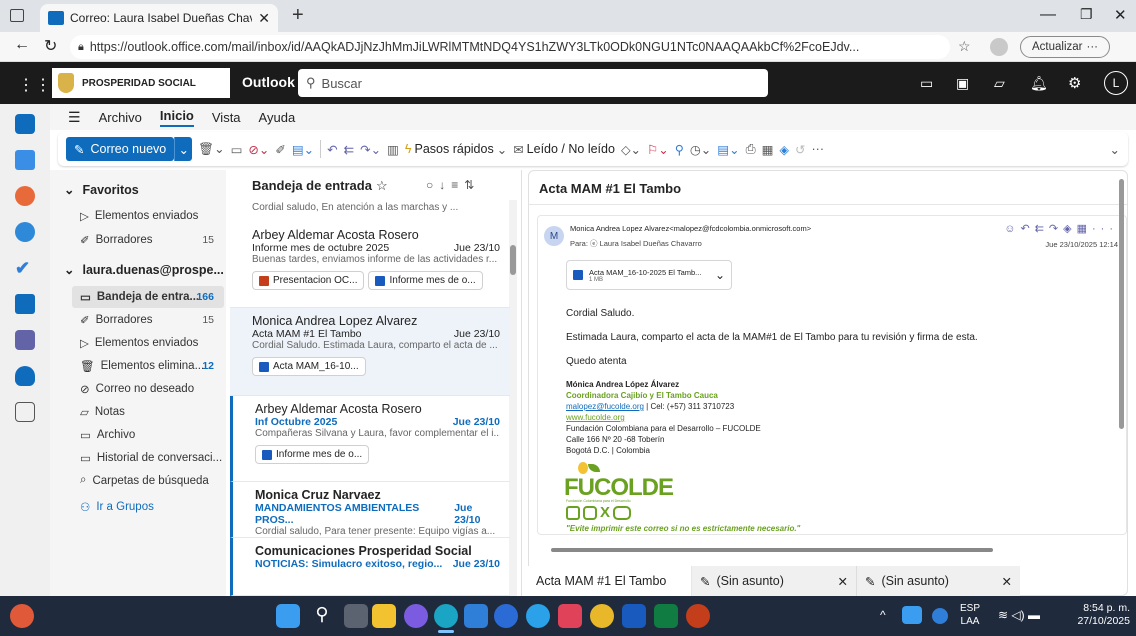 The width and height of the screenshot is (1136, 636). I want to click on folder-drafts: ✐ Borradores, so click(116, 320).